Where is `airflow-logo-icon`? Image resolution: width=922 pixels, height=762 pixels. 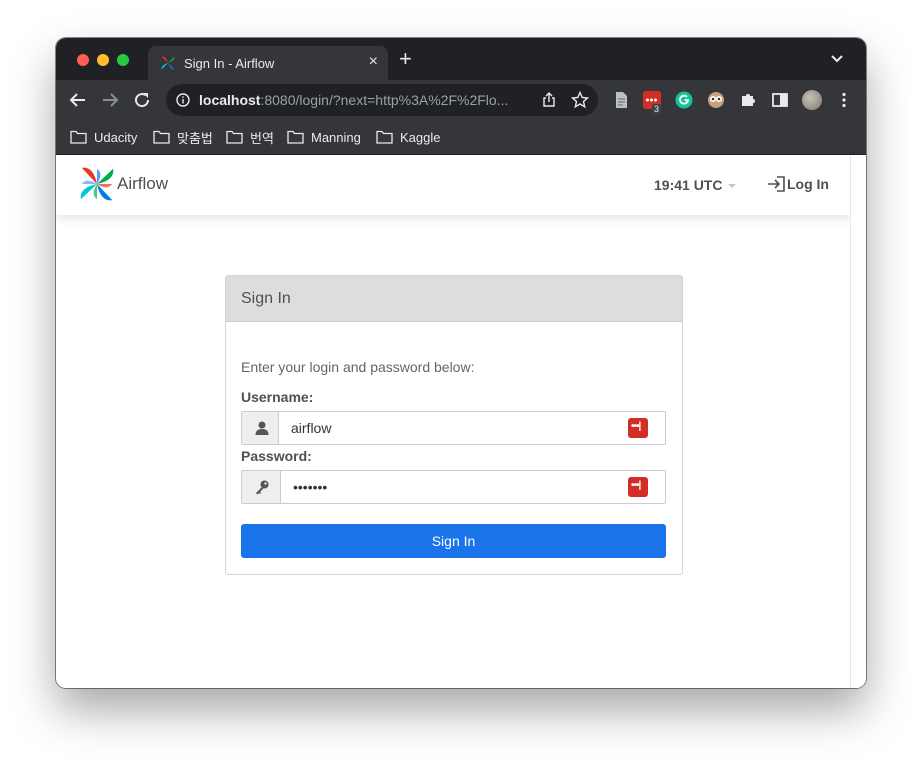
airflow-logo-icon is located at coordinates (97, 184).